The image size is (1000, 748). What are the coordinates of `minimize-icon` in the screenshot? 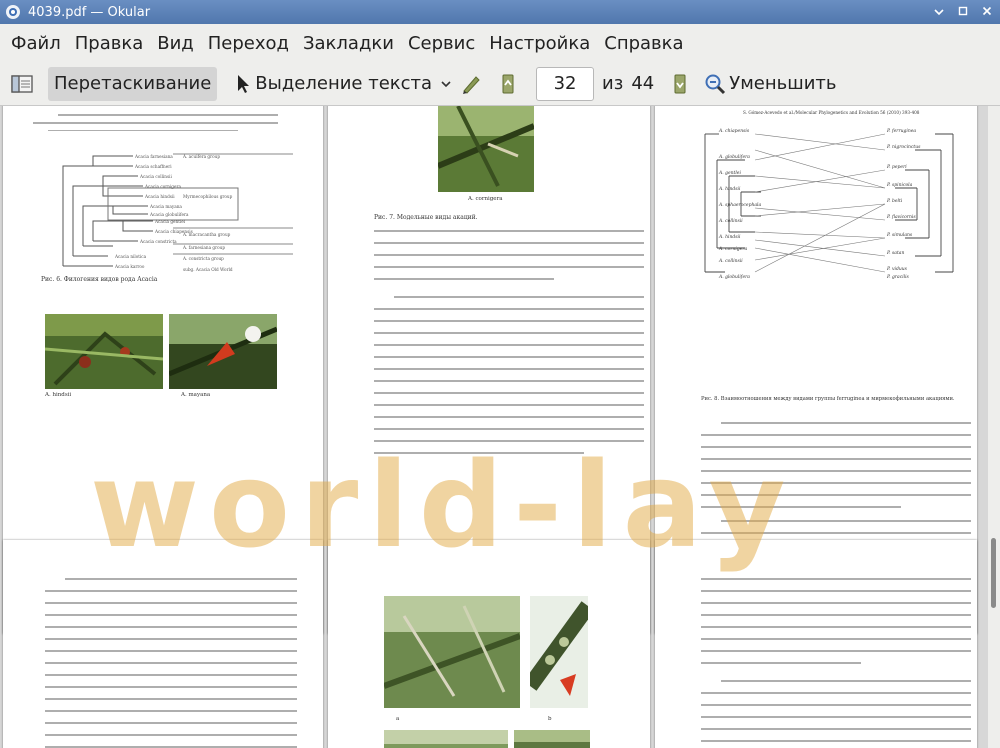 It's located at (939, 11).